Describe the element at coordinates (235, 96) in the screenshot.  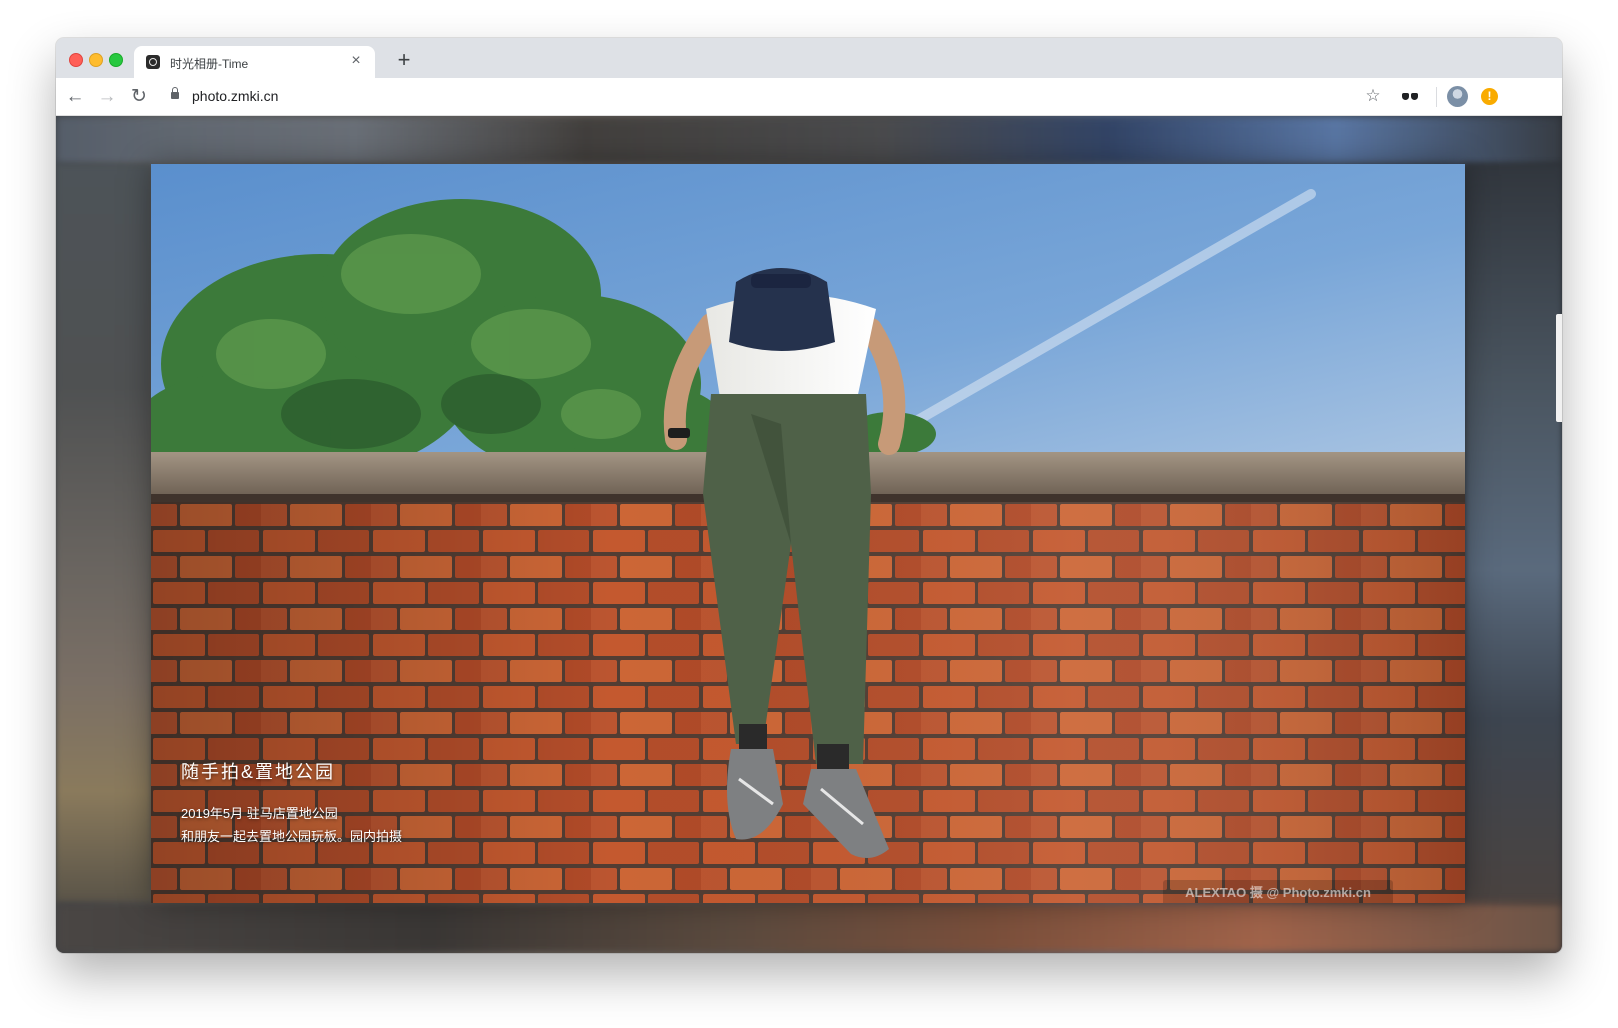
I see `url-text: photo.zmki.cn` at that location.